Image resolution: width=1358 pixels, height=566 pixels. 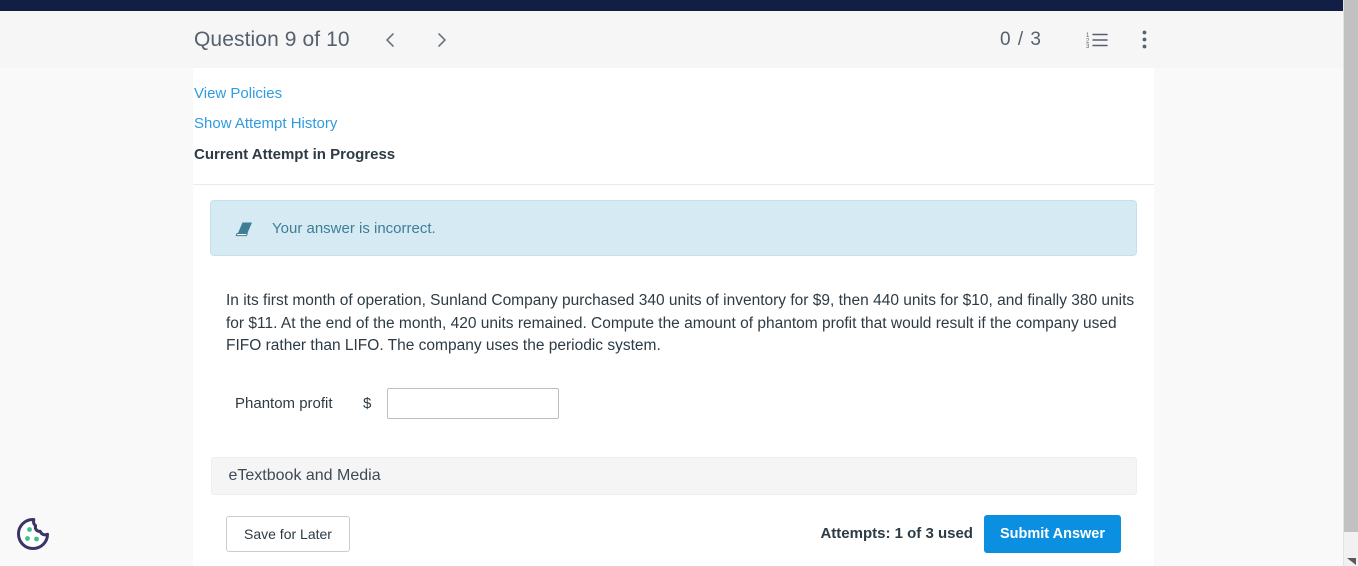 I want to click on question-header: Question 9 of 10 0 / 3 1 2 3, so click(x=671, y=39).